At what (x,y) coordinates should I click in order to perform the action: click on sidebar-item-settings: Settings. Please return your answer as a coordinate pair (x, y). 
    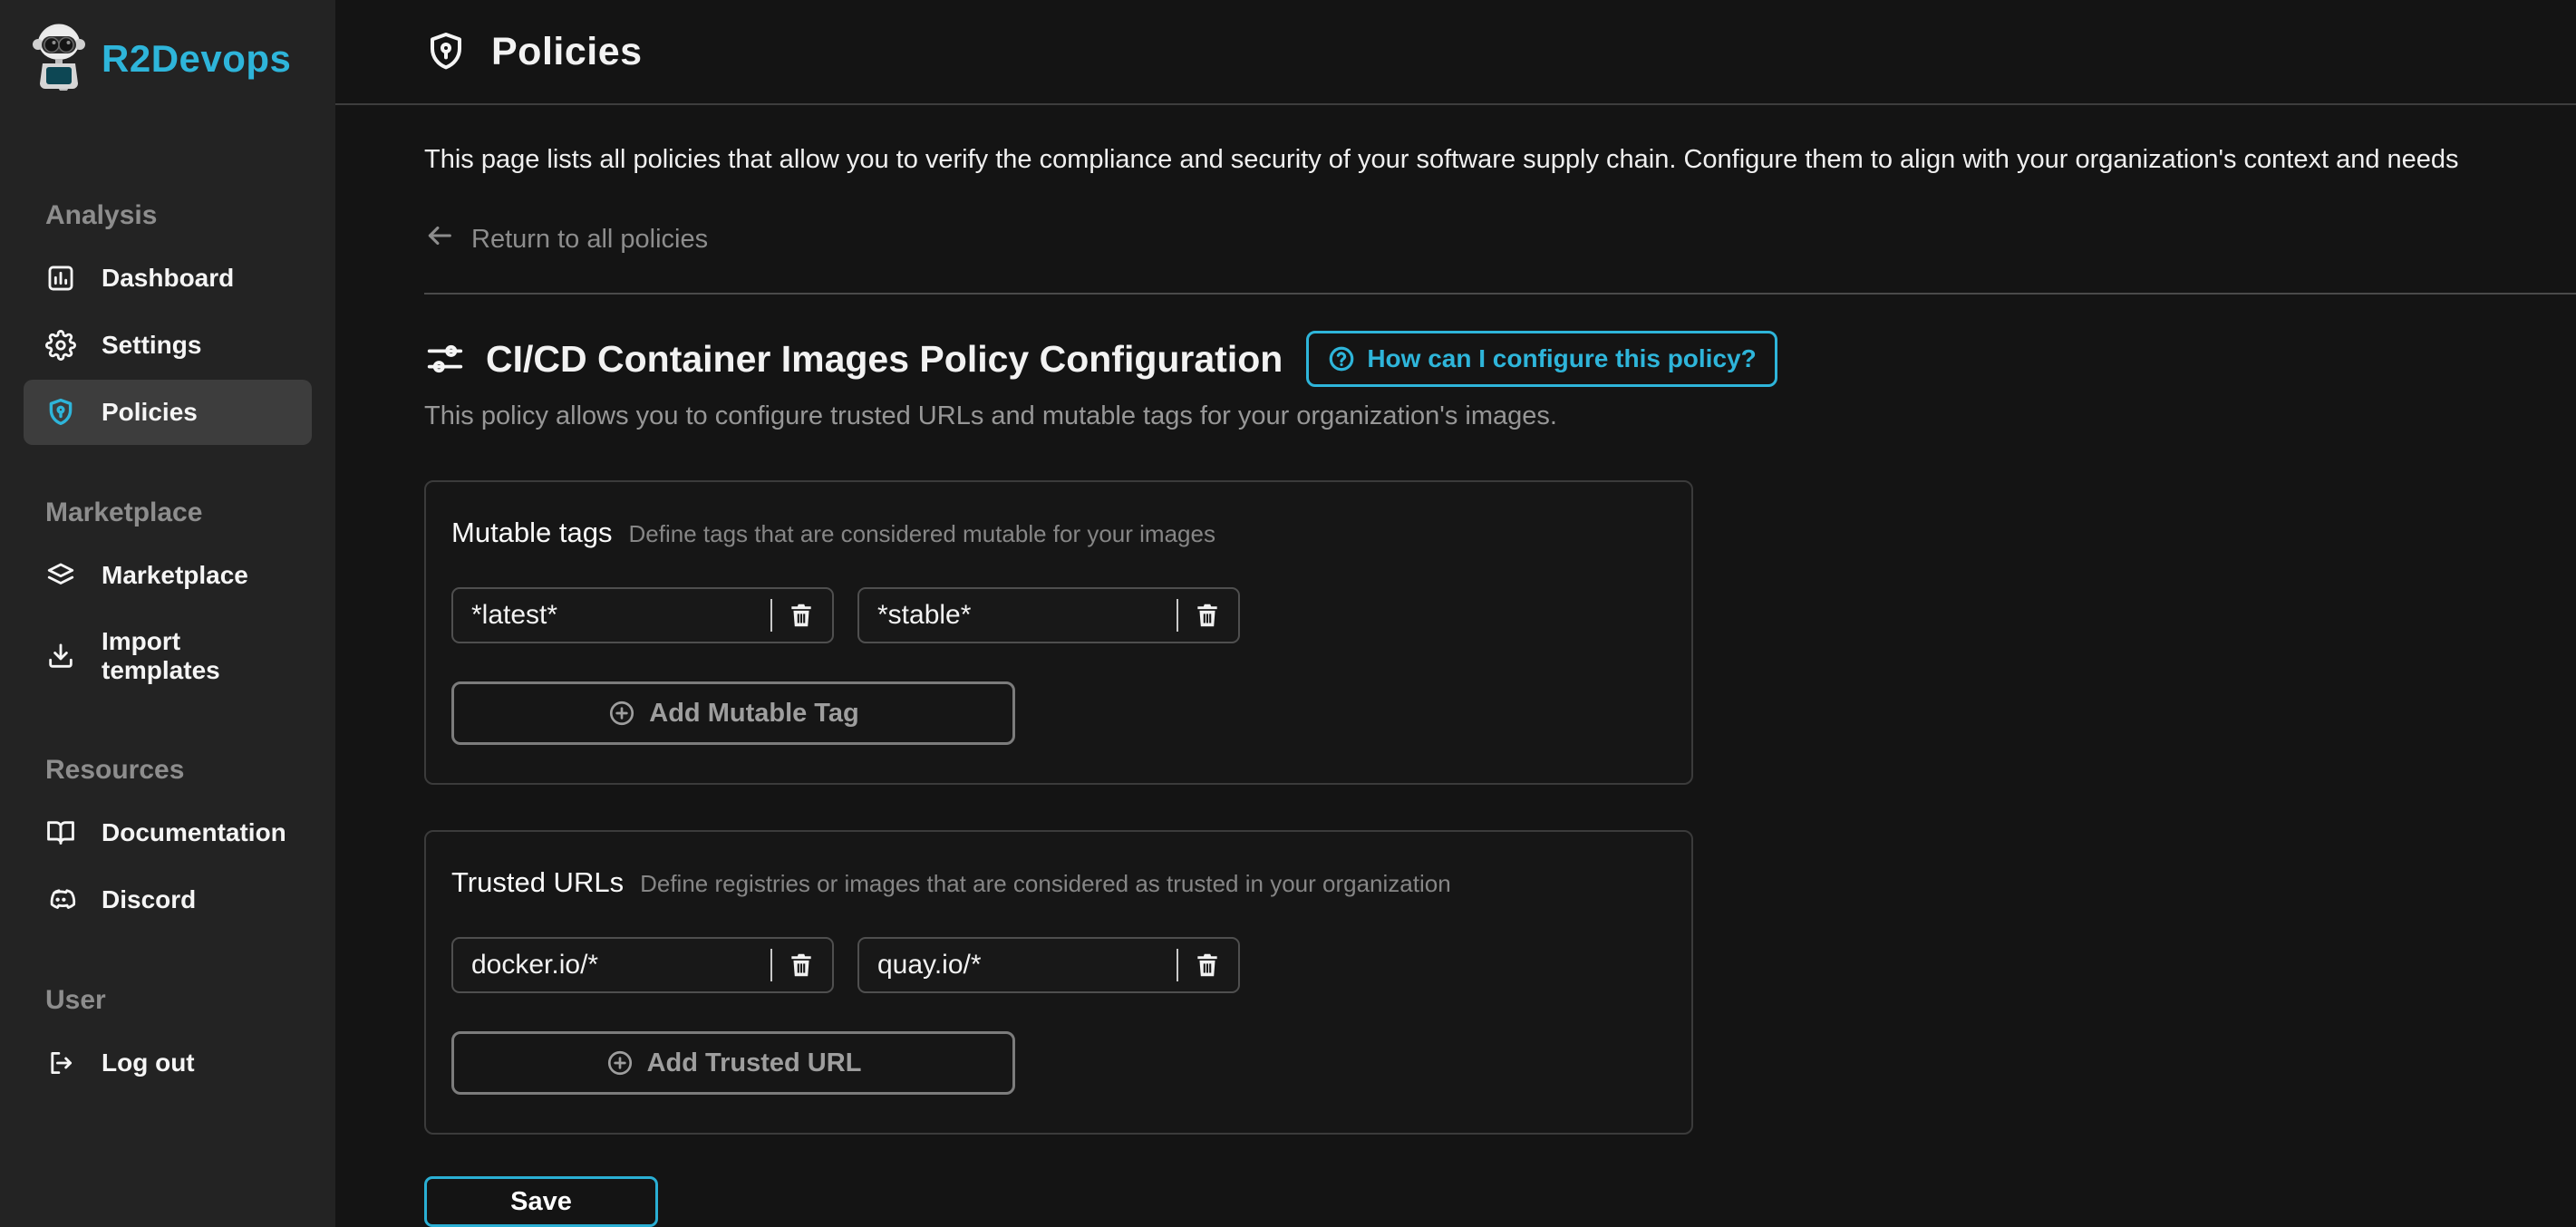
    Looking at the image, I should click on (168, 345).